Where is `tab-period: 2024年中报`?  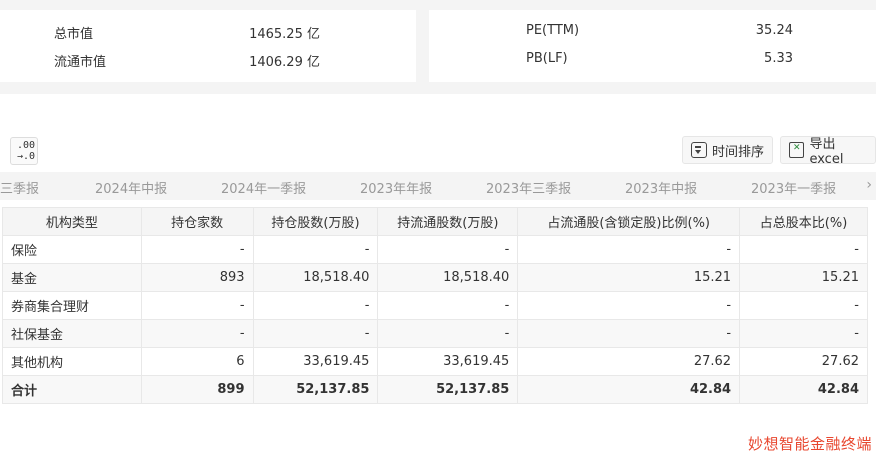 tab-period: 2024年中报 is located at coordinates (131, 187).